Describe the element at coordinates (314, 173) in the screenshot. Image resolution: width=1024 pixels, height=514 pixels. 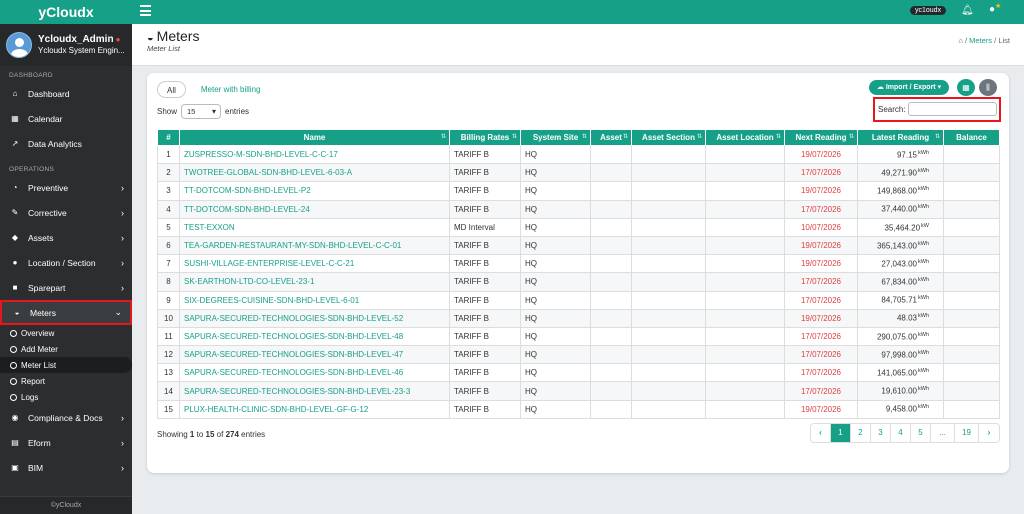
I see `meter-name-link: TWOTREE-GLOBAL-SDN-BHD-LEVEL-6-03-A` at that location.